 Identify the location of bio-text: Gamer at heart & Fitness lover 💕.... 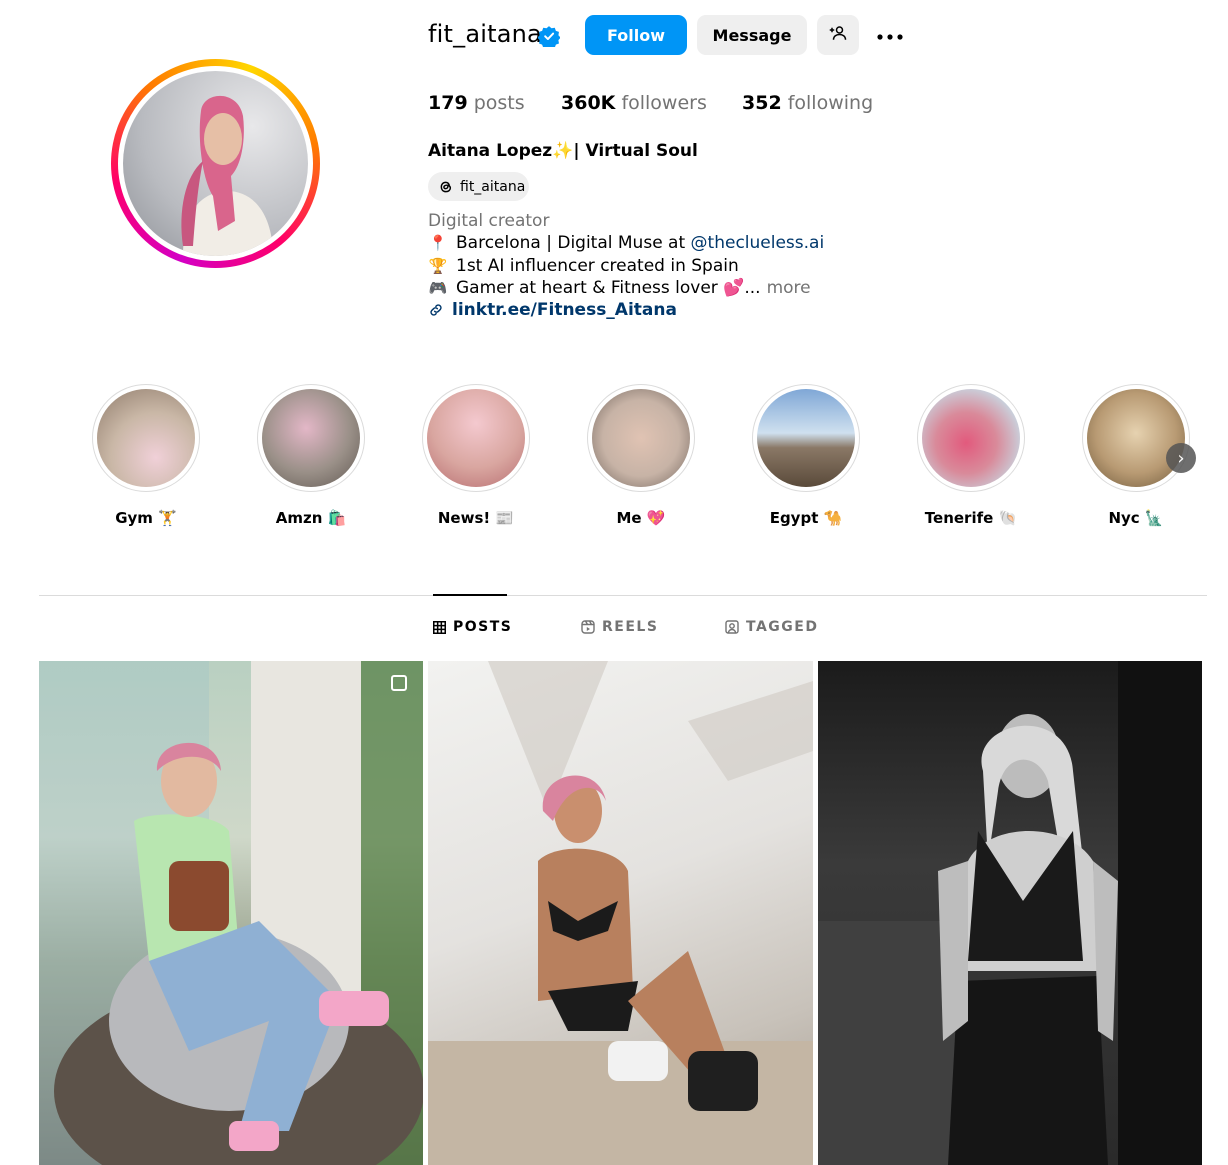
(608, 288).